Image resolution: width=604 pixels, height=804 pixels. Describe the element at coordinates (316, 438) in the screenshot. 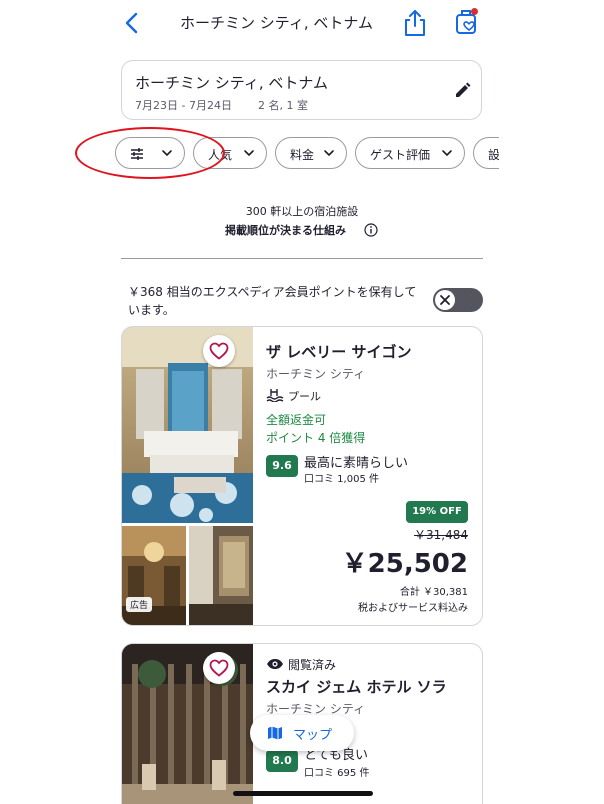

I see `points-offer: ポイント 4 倍獲得` at that location.